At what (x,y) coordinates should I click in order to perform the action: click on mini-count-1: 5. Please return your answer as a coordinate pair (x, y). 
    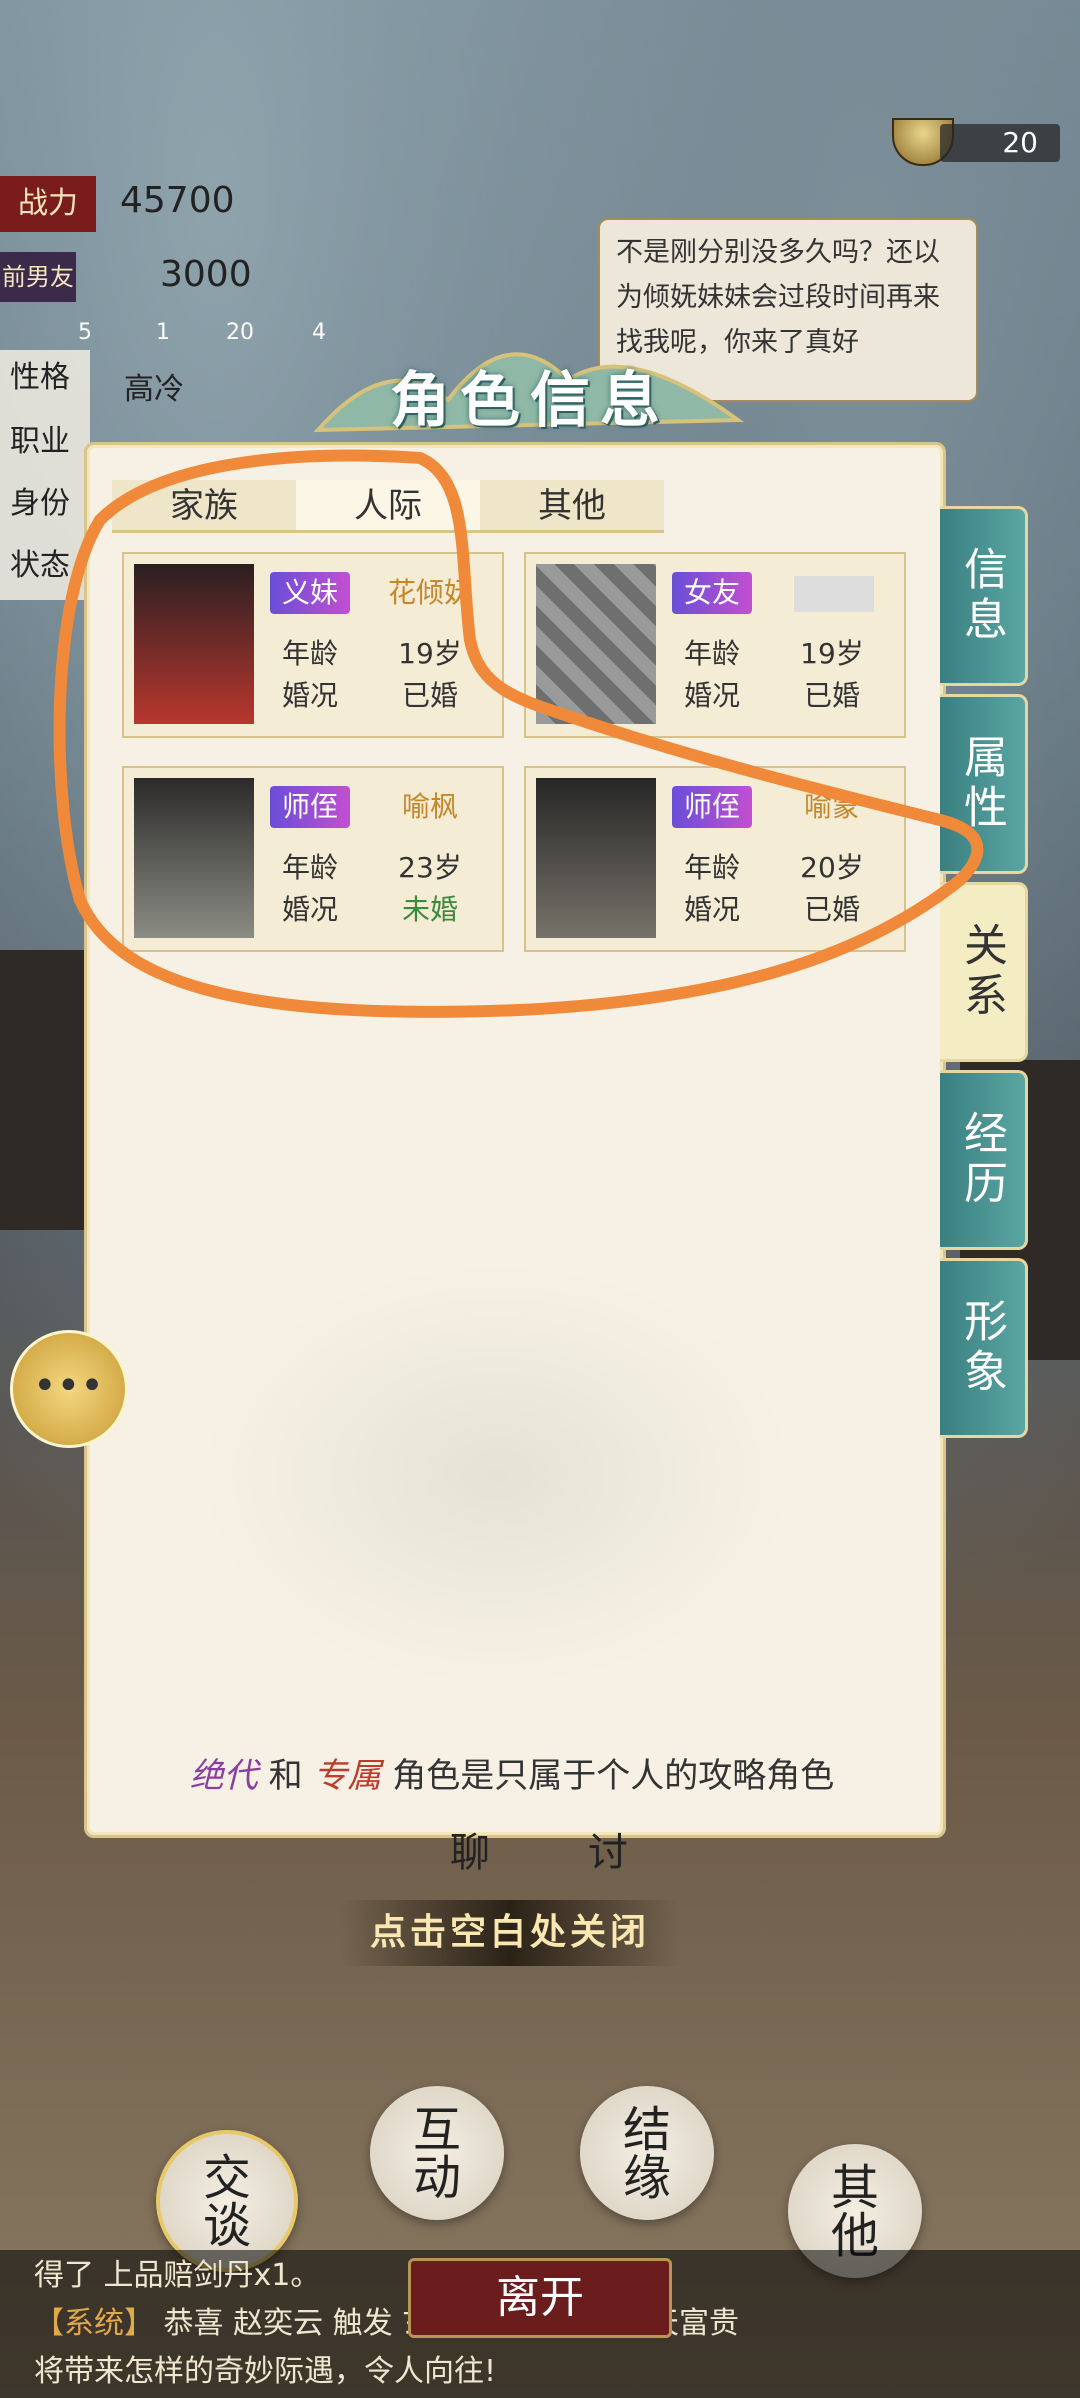
    Looking at the image, I should click on (85, 332).